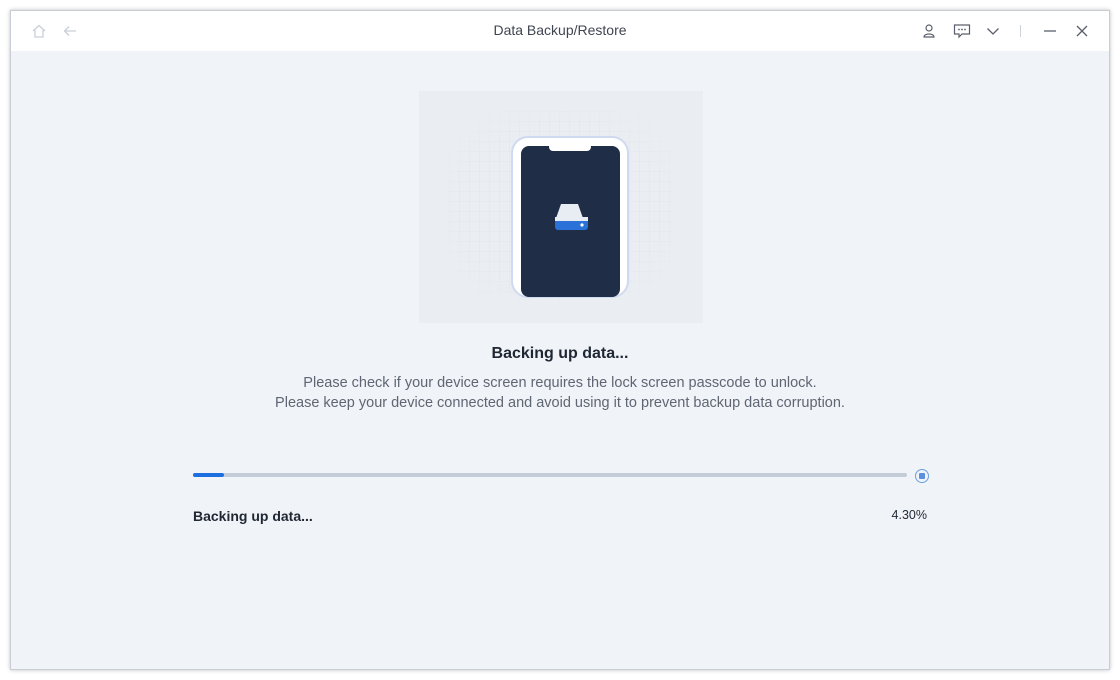 The image size is (1120, 680). I want to click on user-icon, so click(929, 31).